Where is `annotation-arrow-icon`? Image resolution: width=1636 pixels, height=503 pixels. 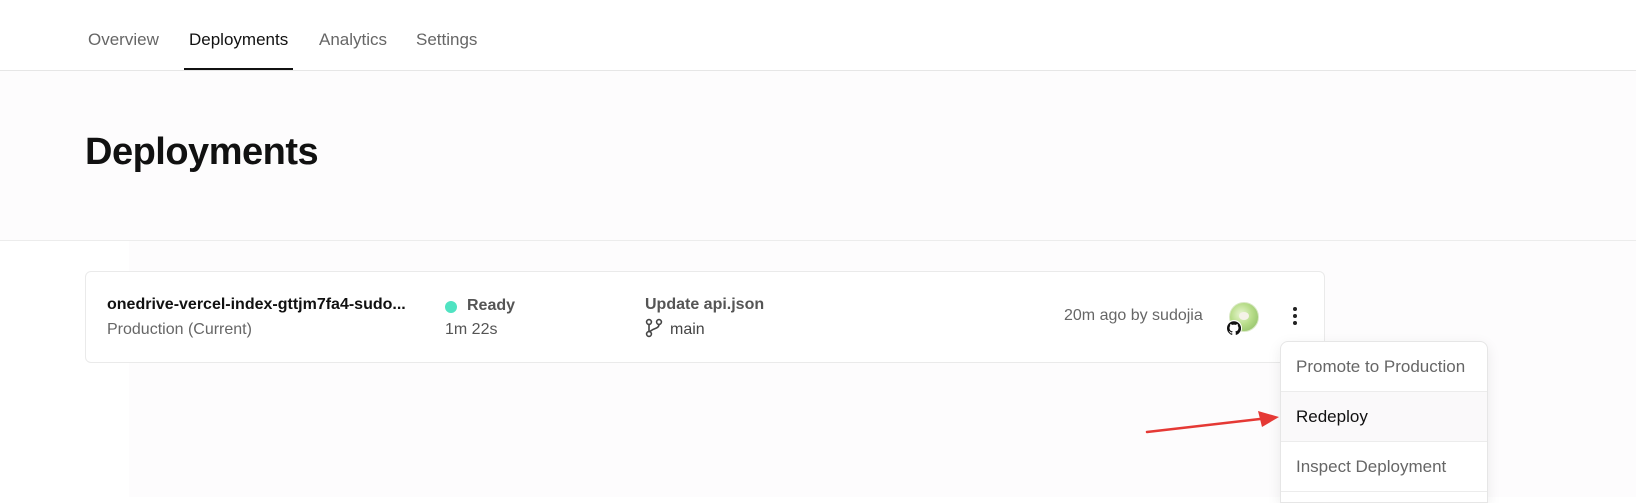
annotation-arrow-icon is located at coordinates (1212, 422).